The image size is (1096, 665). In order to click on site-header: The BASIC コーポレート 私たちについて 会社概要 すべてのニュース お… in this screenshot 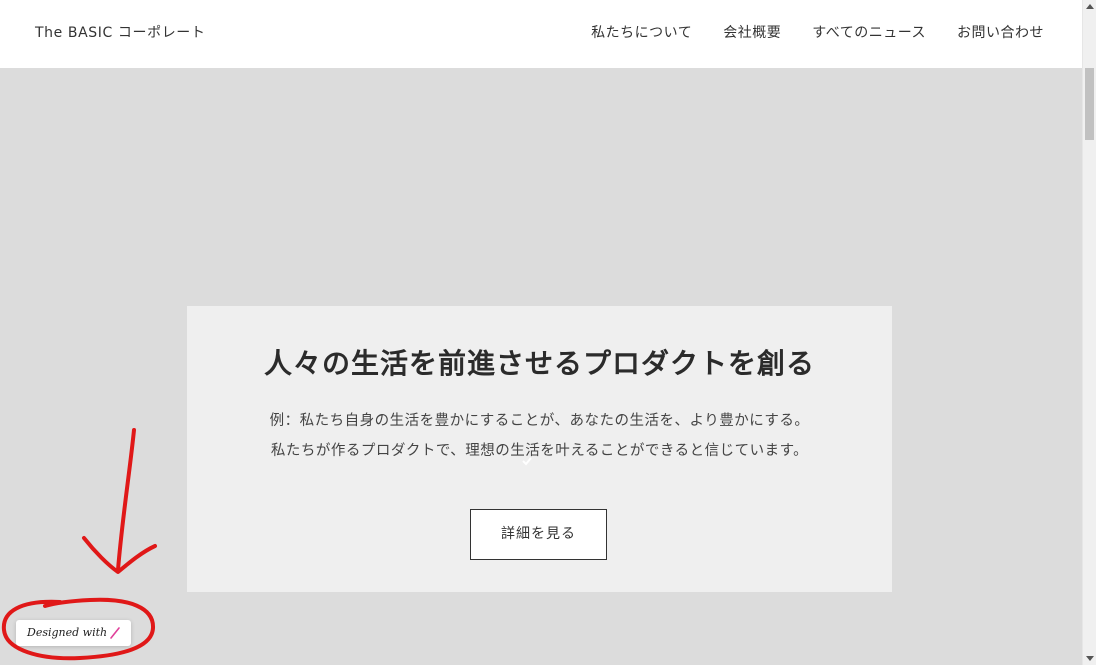, I will do `click(541, 34)`.